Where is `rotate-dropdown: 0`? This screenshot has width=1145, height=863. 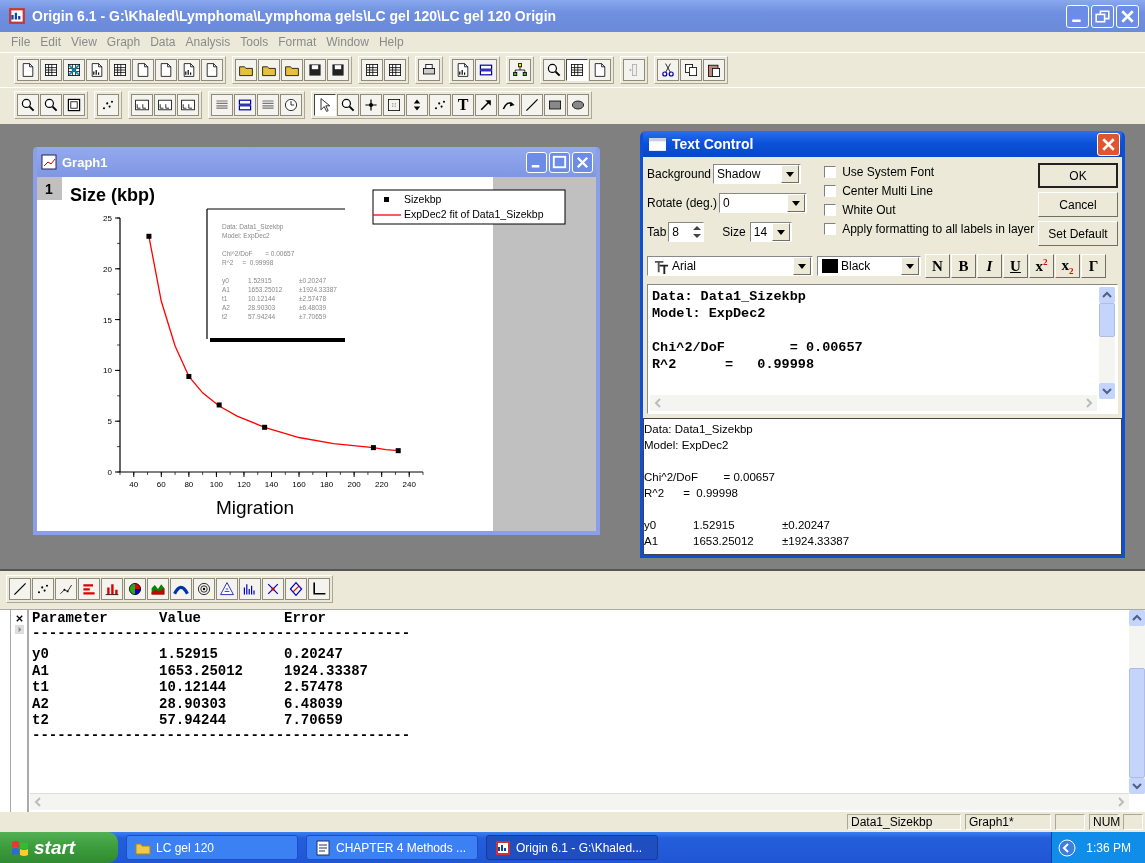
rotate-dropdown: 0 is located at coordinates (763, 203).